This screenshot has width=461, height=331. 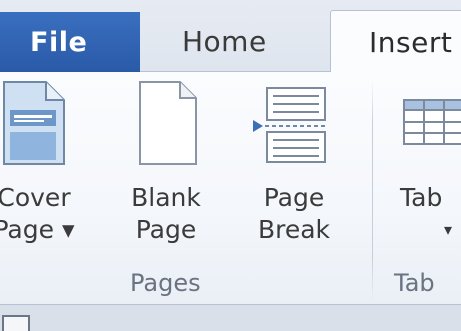 What do you see at coordinates (34, 123) in the screenshot?
I see `cover-page-icon` at bounding box center [34, 123].